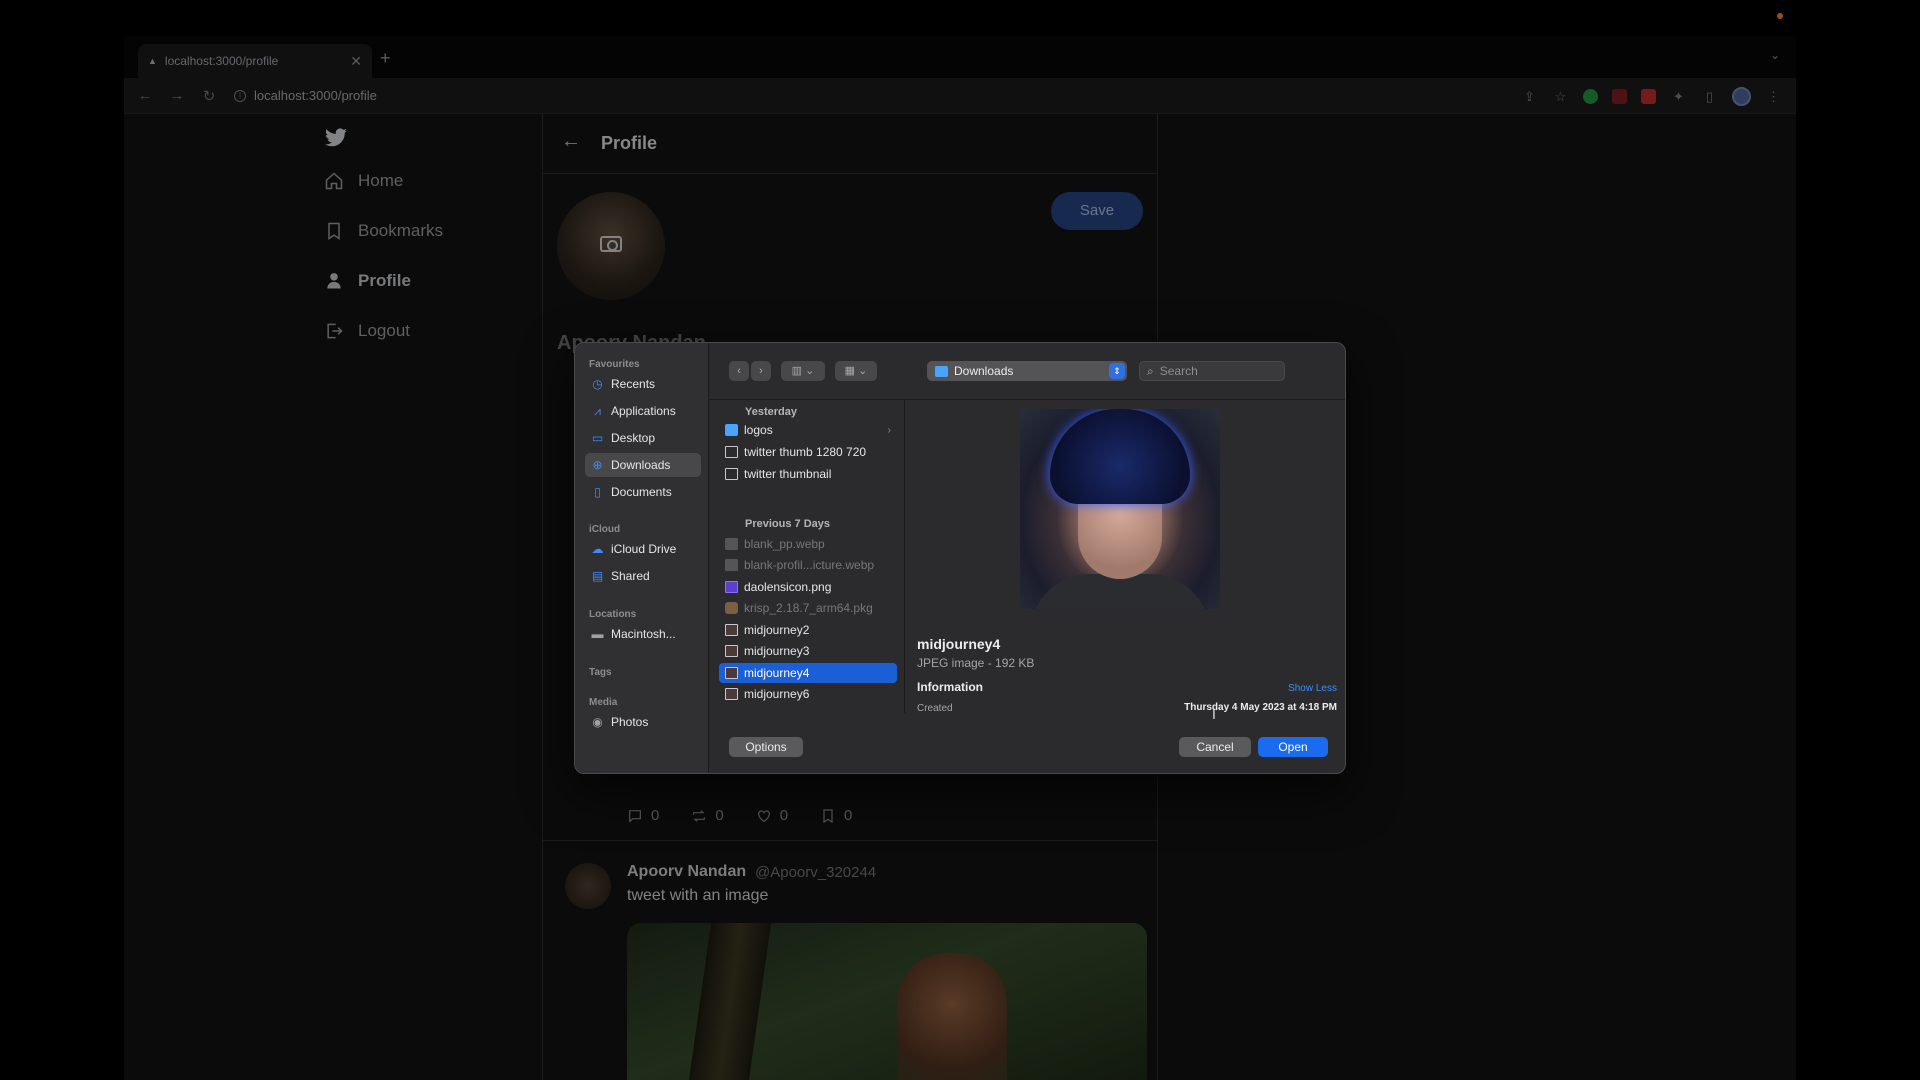 The height and width of the screenshot is (1080, 1920). What do you see at coordinates (1260, 707) in the screenshot?
I see `created-value: Thursday 4 May 2023 at 4:18 PM` at bounding box center [1260, 707].